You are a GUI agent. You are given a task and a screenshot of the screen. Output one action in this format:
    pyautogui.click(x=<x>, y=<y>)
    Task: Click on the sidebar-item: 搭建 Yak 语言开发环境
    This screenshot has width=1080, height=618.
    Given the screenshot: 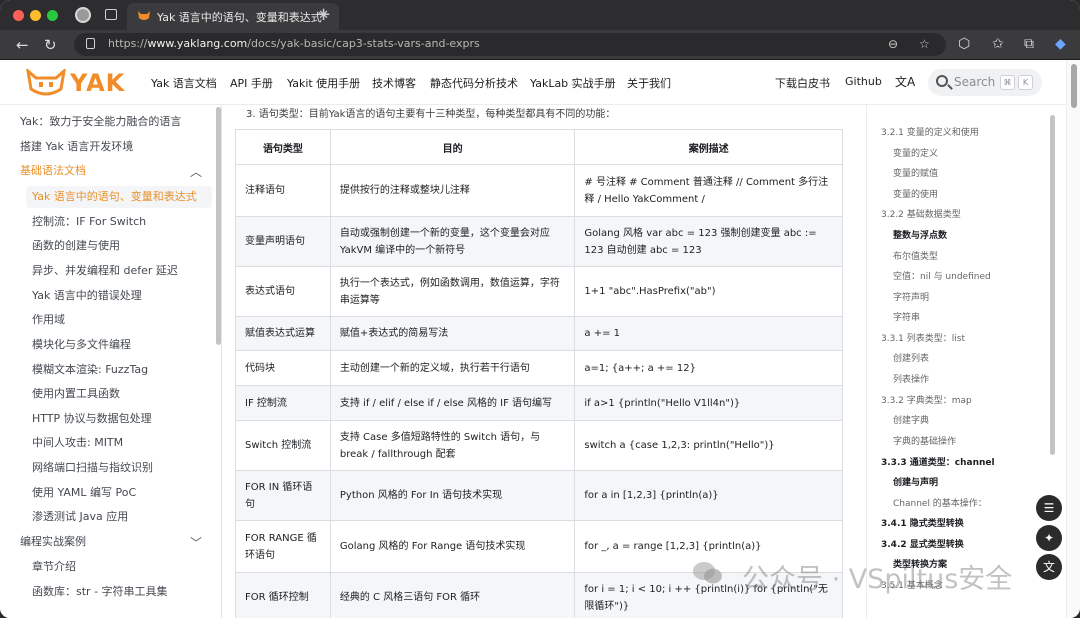 What is the action you would take?
    pyautogui.click(x=113, y=147)
    